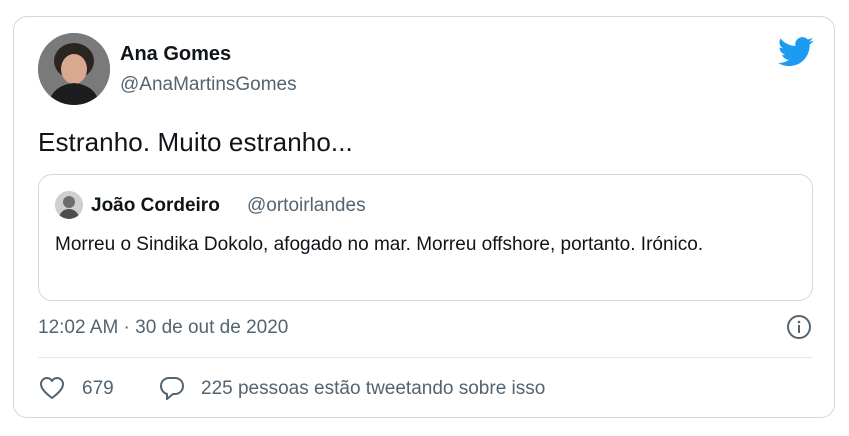 Image resolution: width=849 pixels, height=436 pixels. Describe the element at coordinates (425, 357) in the screenshot. I see `divider` at that location.